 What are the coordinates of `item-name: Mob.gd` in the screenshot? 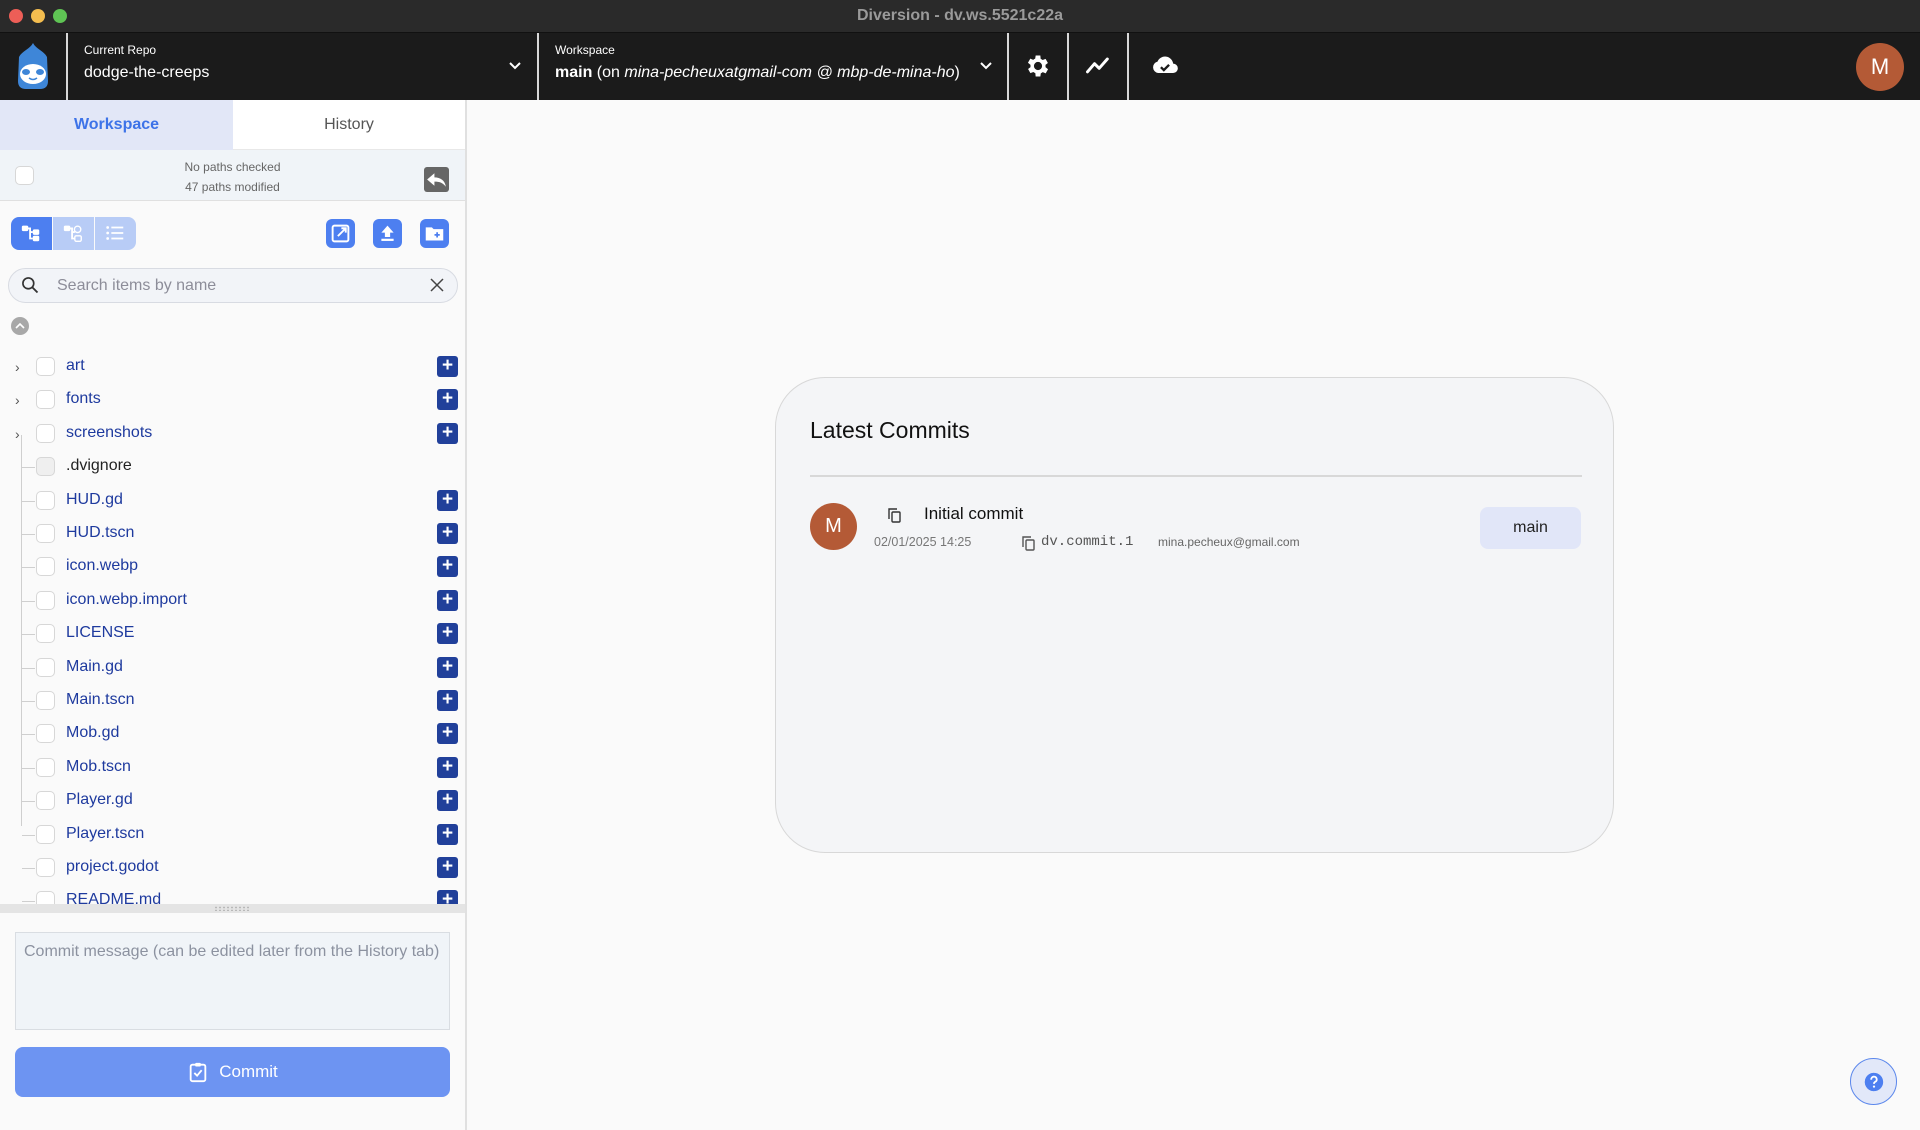 It's located at (93, 733).